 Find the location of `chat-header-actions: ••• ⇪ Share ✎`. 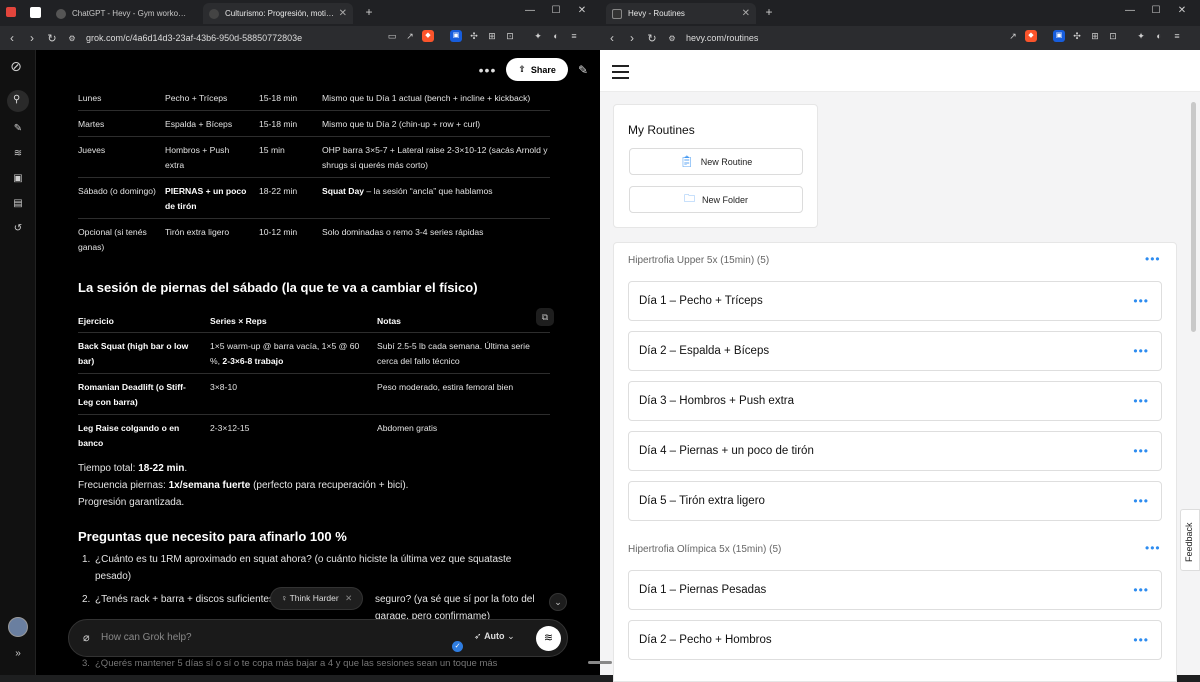

chat-header-actions: ••• ⇪ Share ✎ is located at coordinates (533, 69).